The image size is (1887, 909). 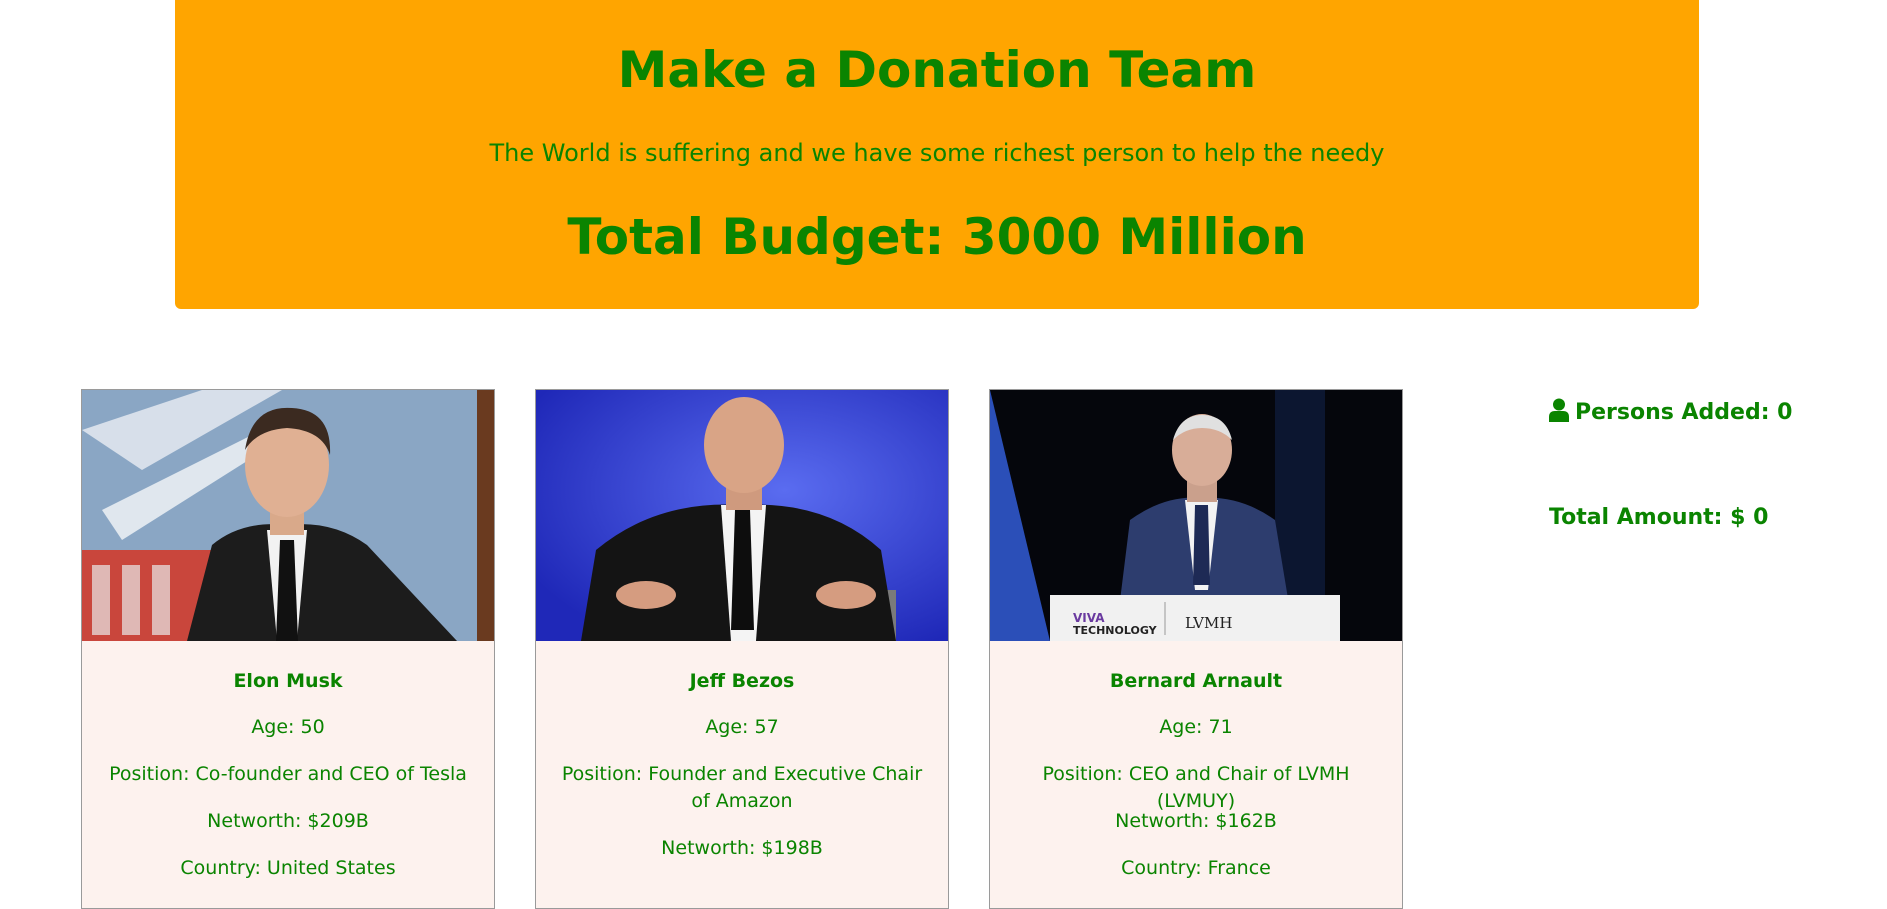 I want to click on total-amount: Total Amount: $ 0, so click(x=1659, y=517).